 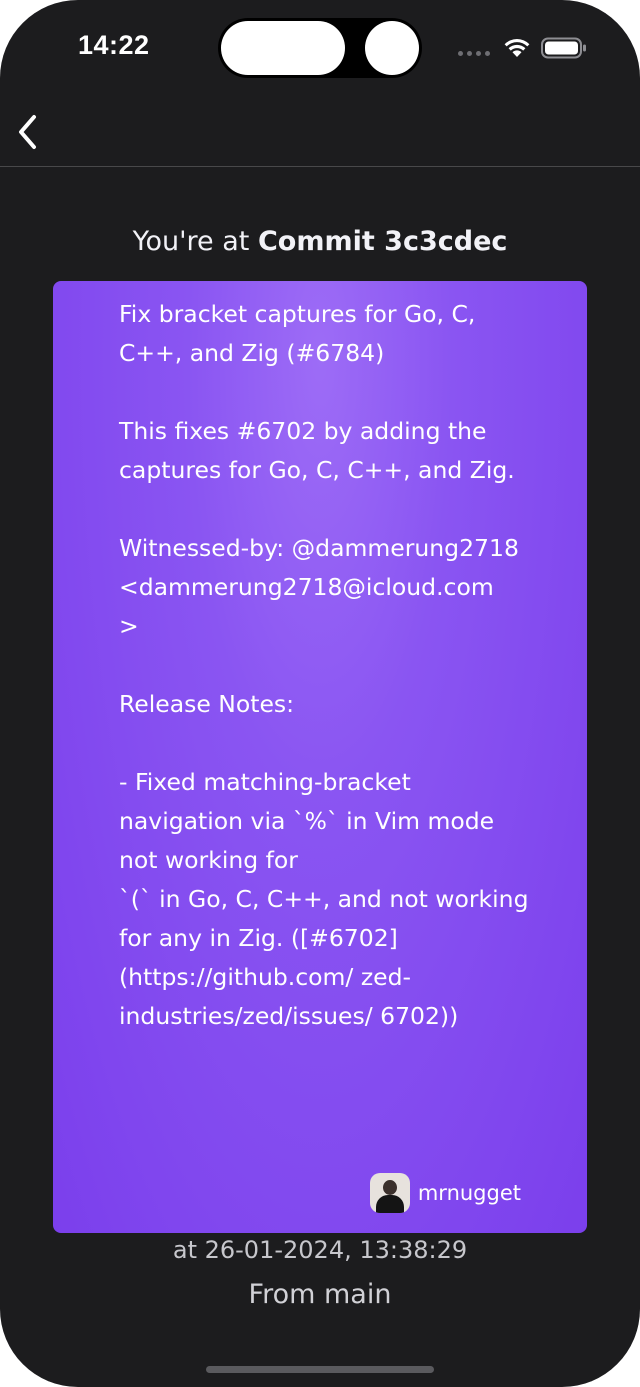 What do you see at coordinates (320, 1250) in the screenshot?
I see `commit-date: at 26-01-2024, 13:38:29` at bounding box center [320, 1250].